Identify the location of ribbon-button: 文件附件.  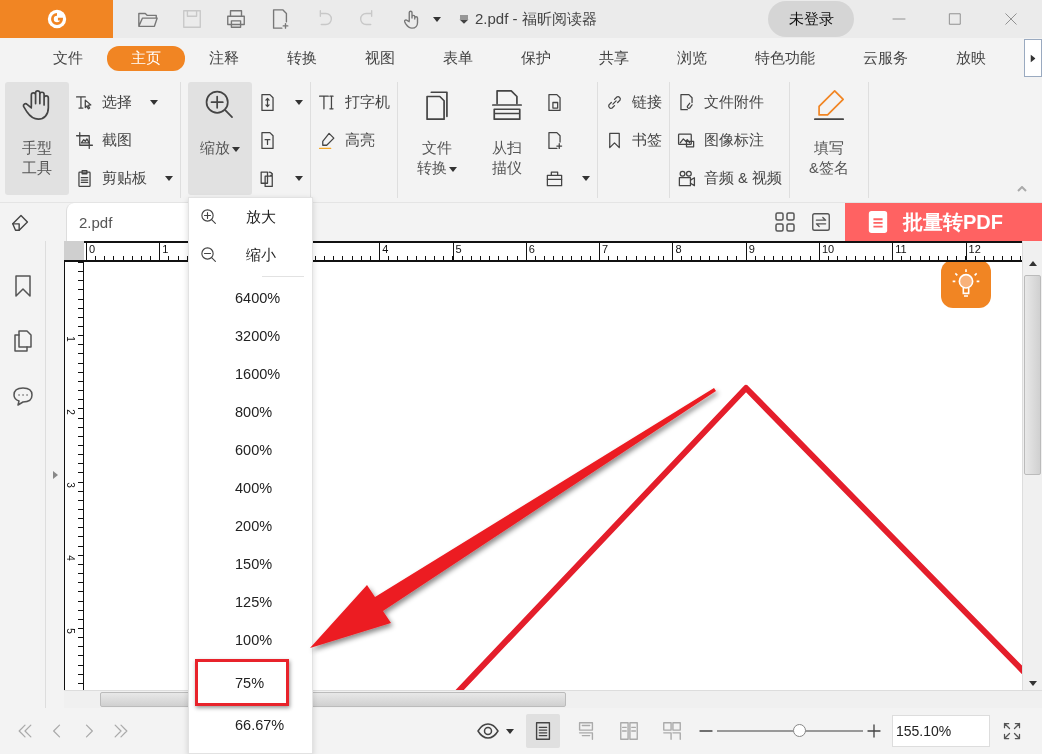
(729, 102).